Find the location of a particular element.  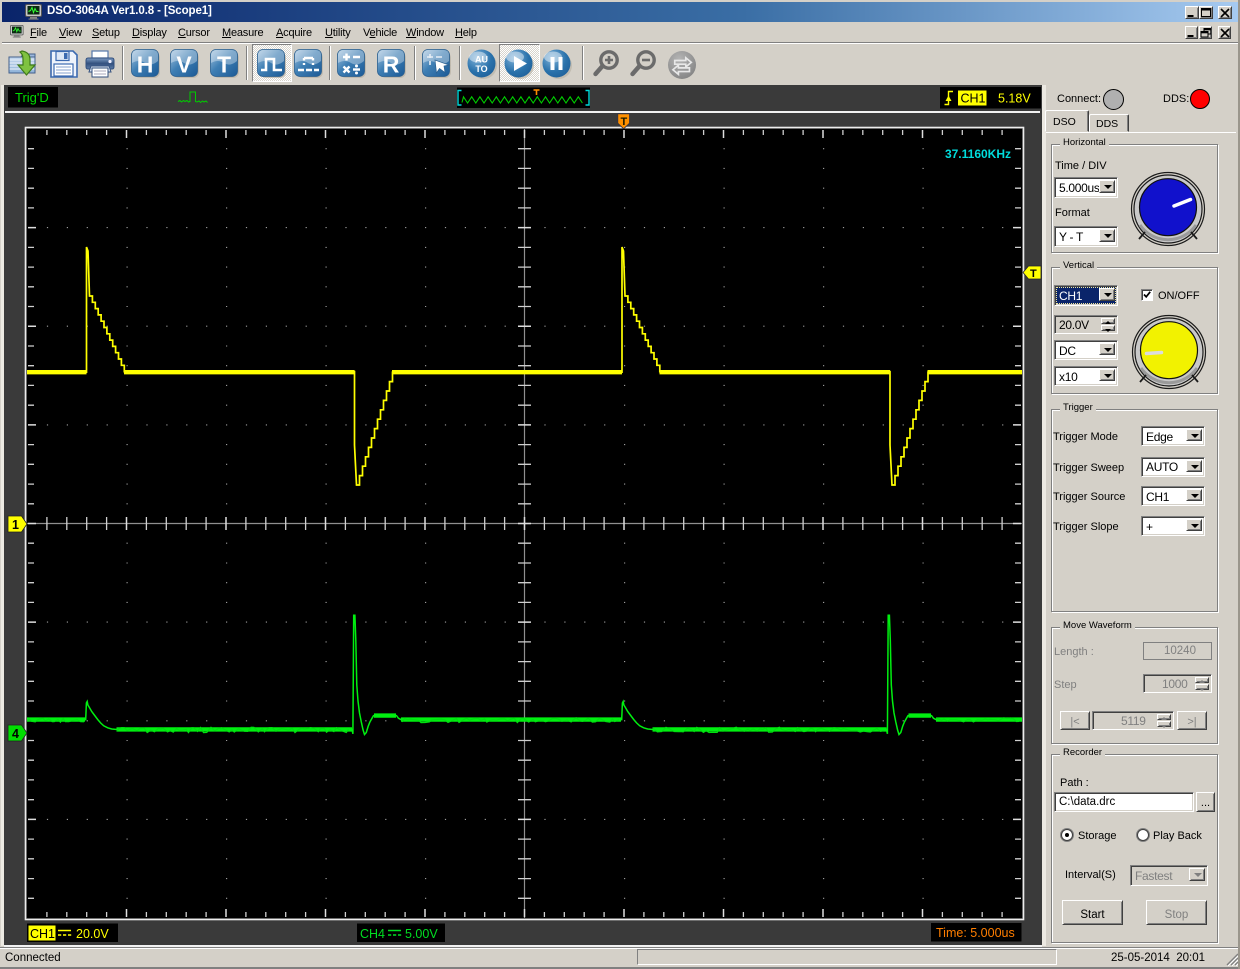

svg-text: 4 is located at coordinates (15, 734).